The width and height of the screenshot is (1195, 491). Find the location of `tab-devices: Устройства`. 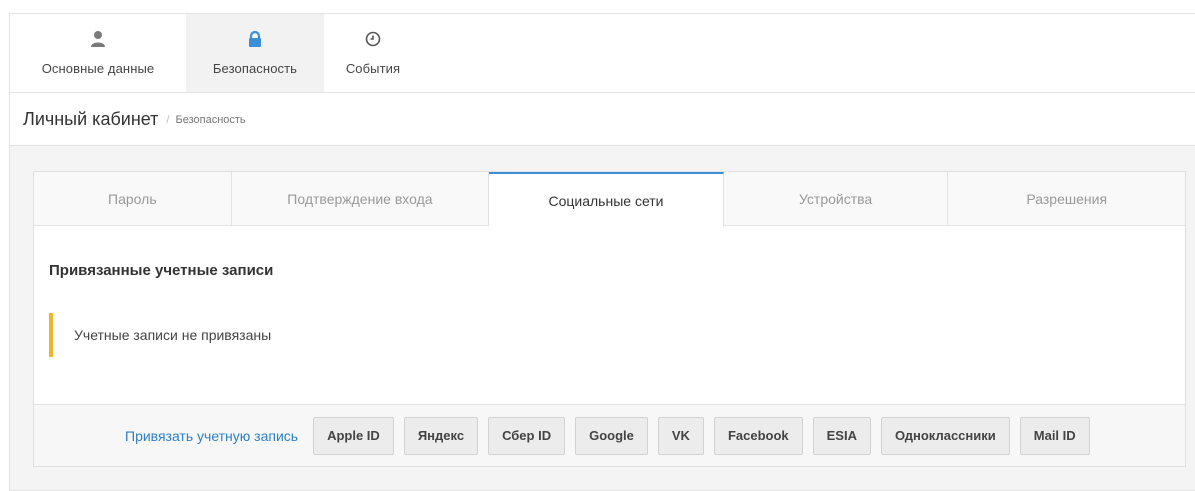

tab-devices: Устройства is located at coordinates (836, 198).